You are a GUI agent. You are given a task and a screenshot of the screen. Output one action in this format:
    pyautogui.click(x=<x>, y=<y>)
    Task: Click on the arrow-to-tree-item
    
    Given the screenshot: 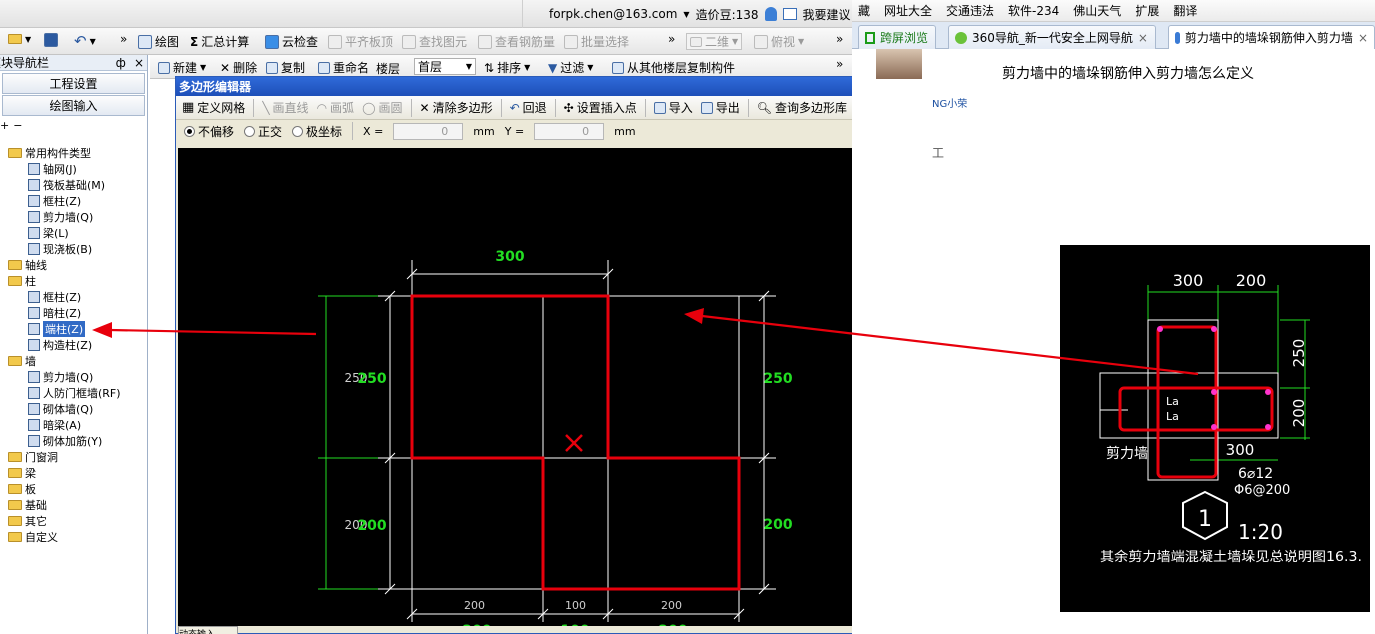 What is the action you would take?
    pyautogui.click(x=213, y=332)
    